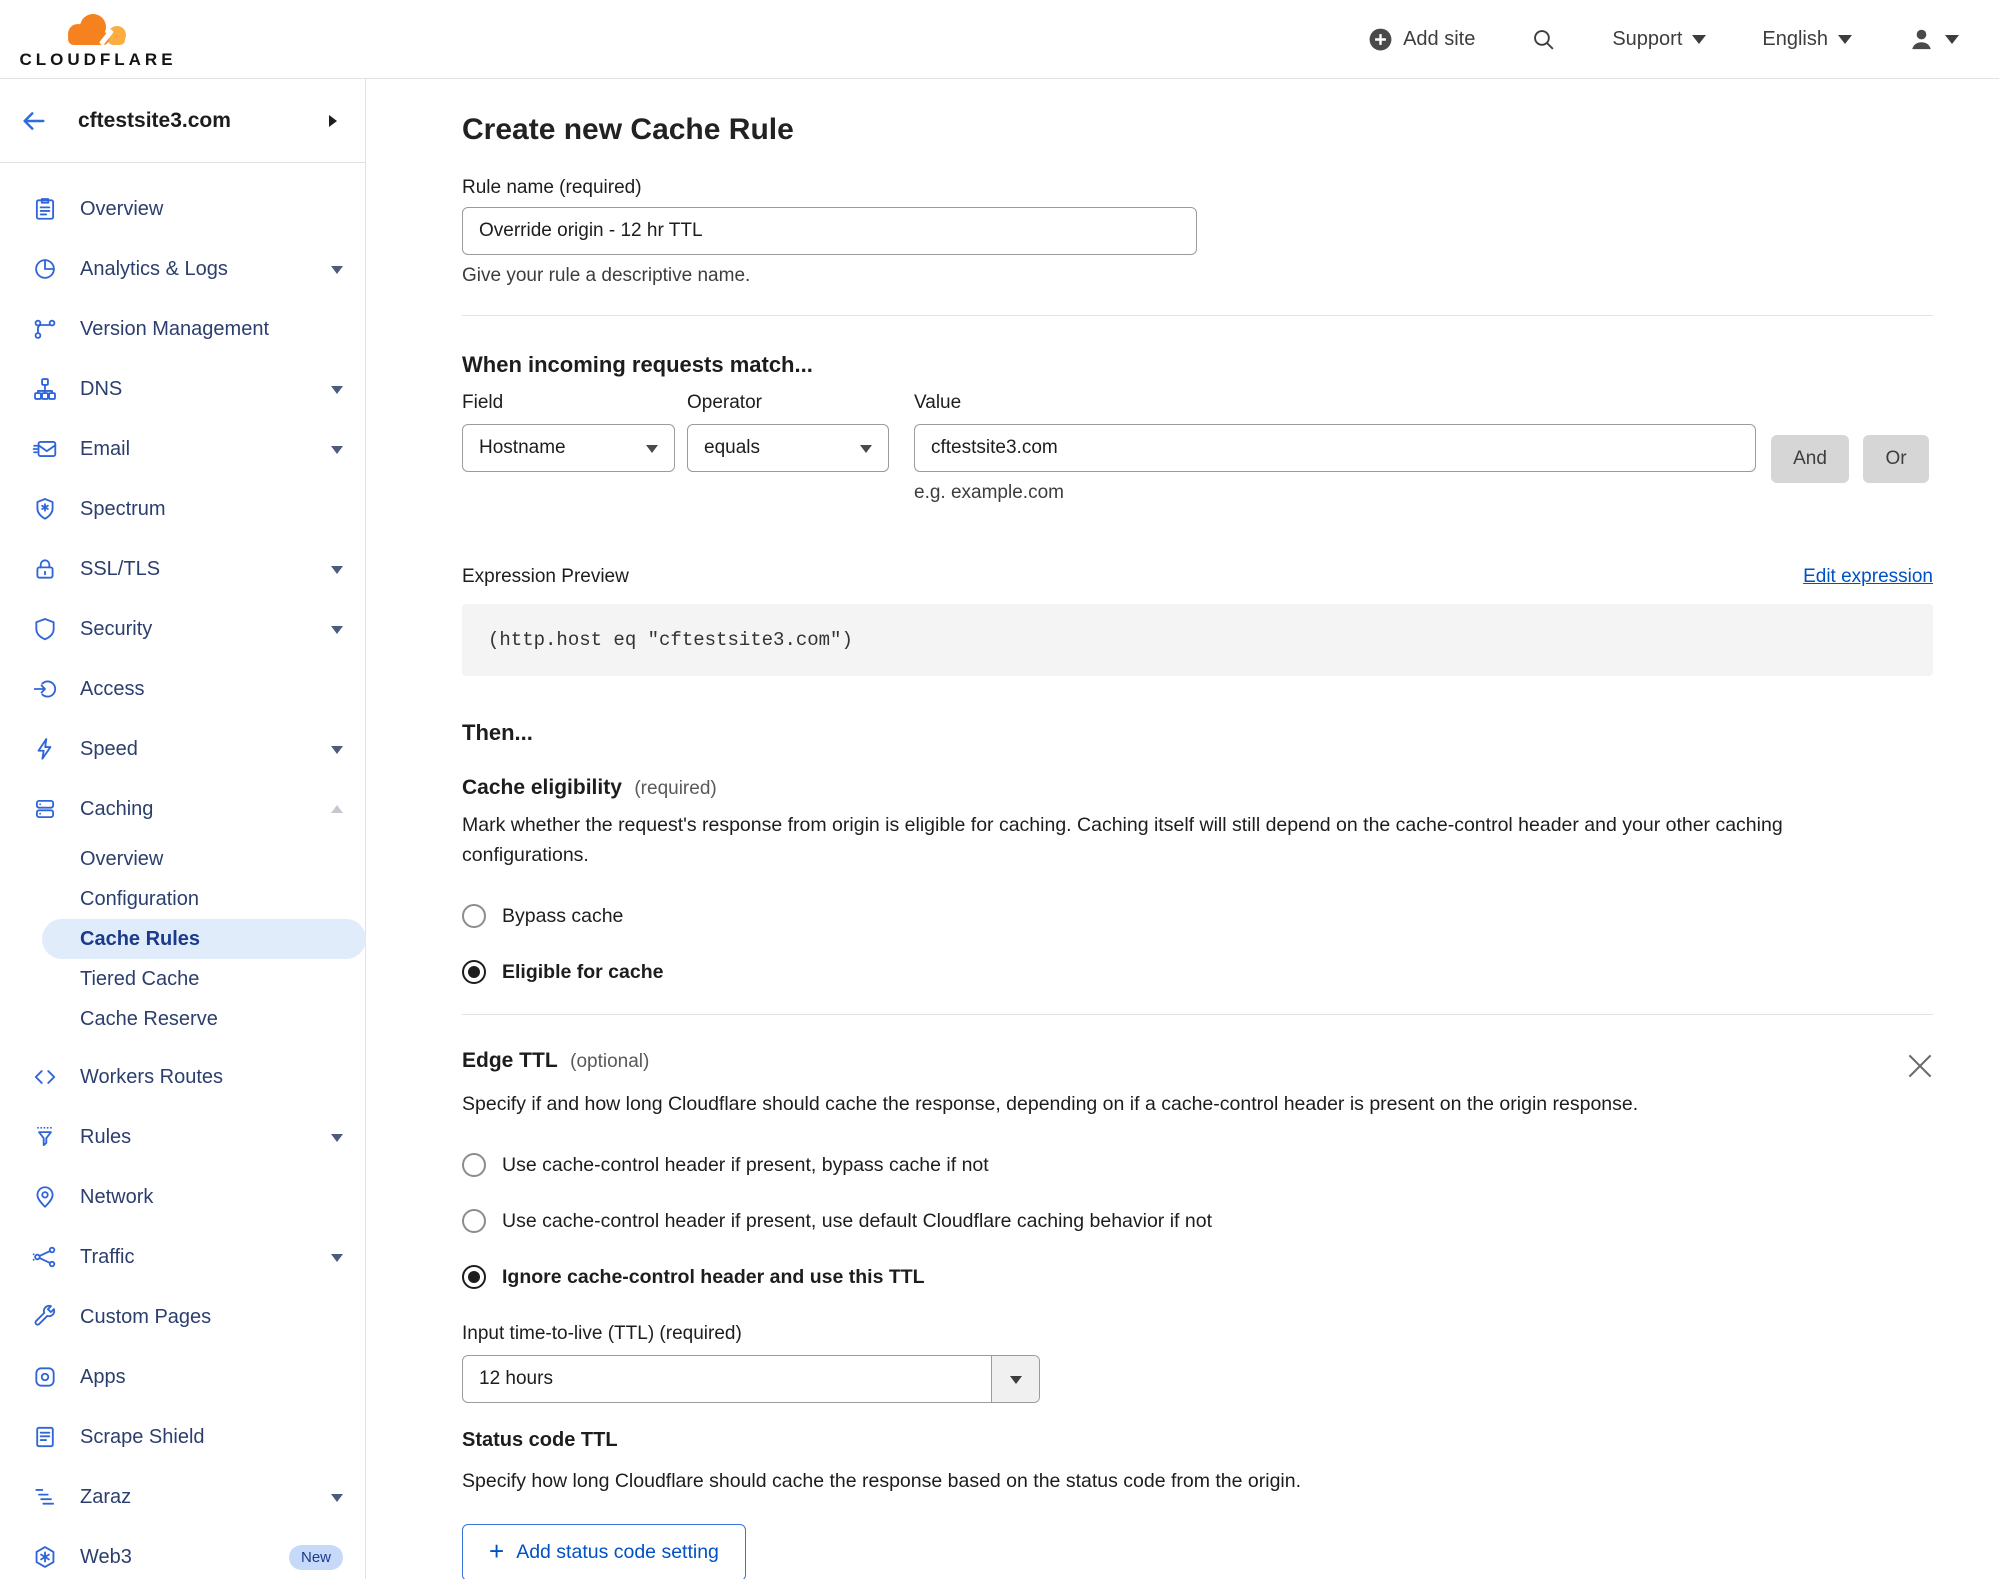 The image size is (1999, 1579). Describe the element at coordinates (120, 568) in the screenshot. I see `sidebar-item-label: SSL/TLS` at that location.